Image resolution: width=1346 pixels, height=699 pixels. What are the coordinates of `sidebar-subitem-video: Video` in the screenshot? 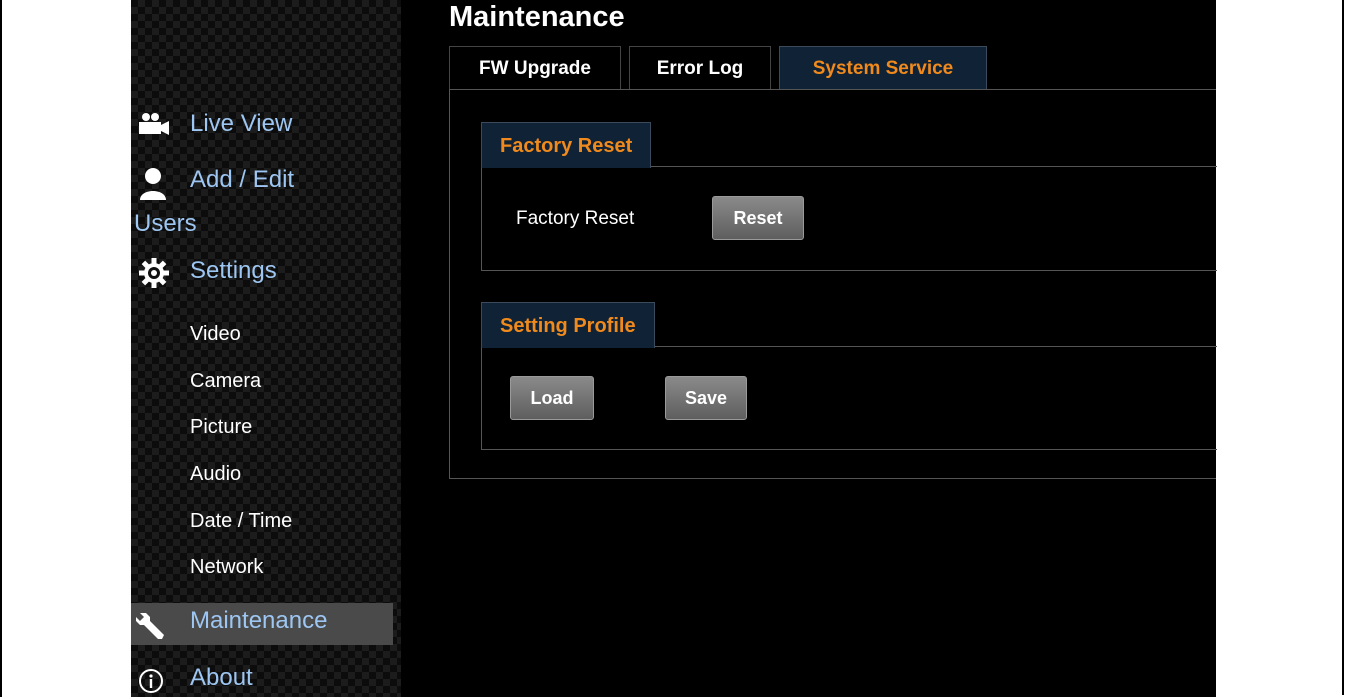 It's located at (215, 334).